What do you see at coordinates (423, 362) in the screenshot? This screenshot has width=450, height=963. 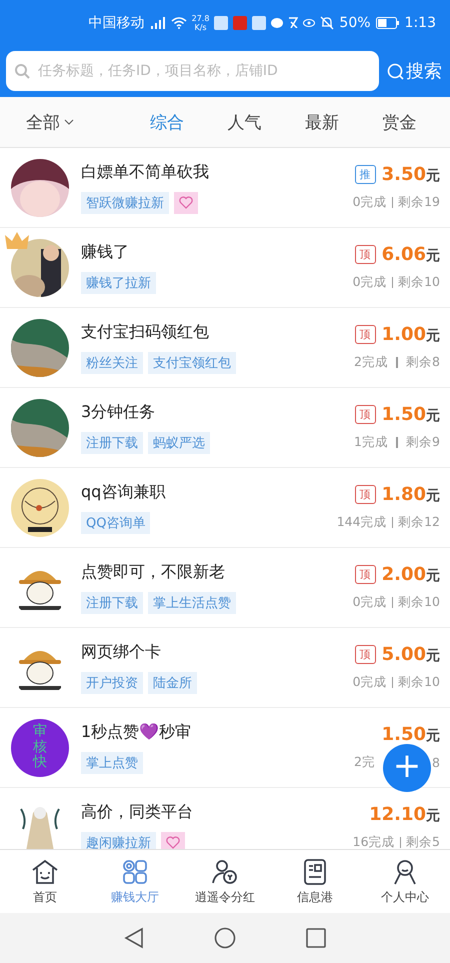 I see `remaining-count: 剩余8` at bounding box center [423, 362].